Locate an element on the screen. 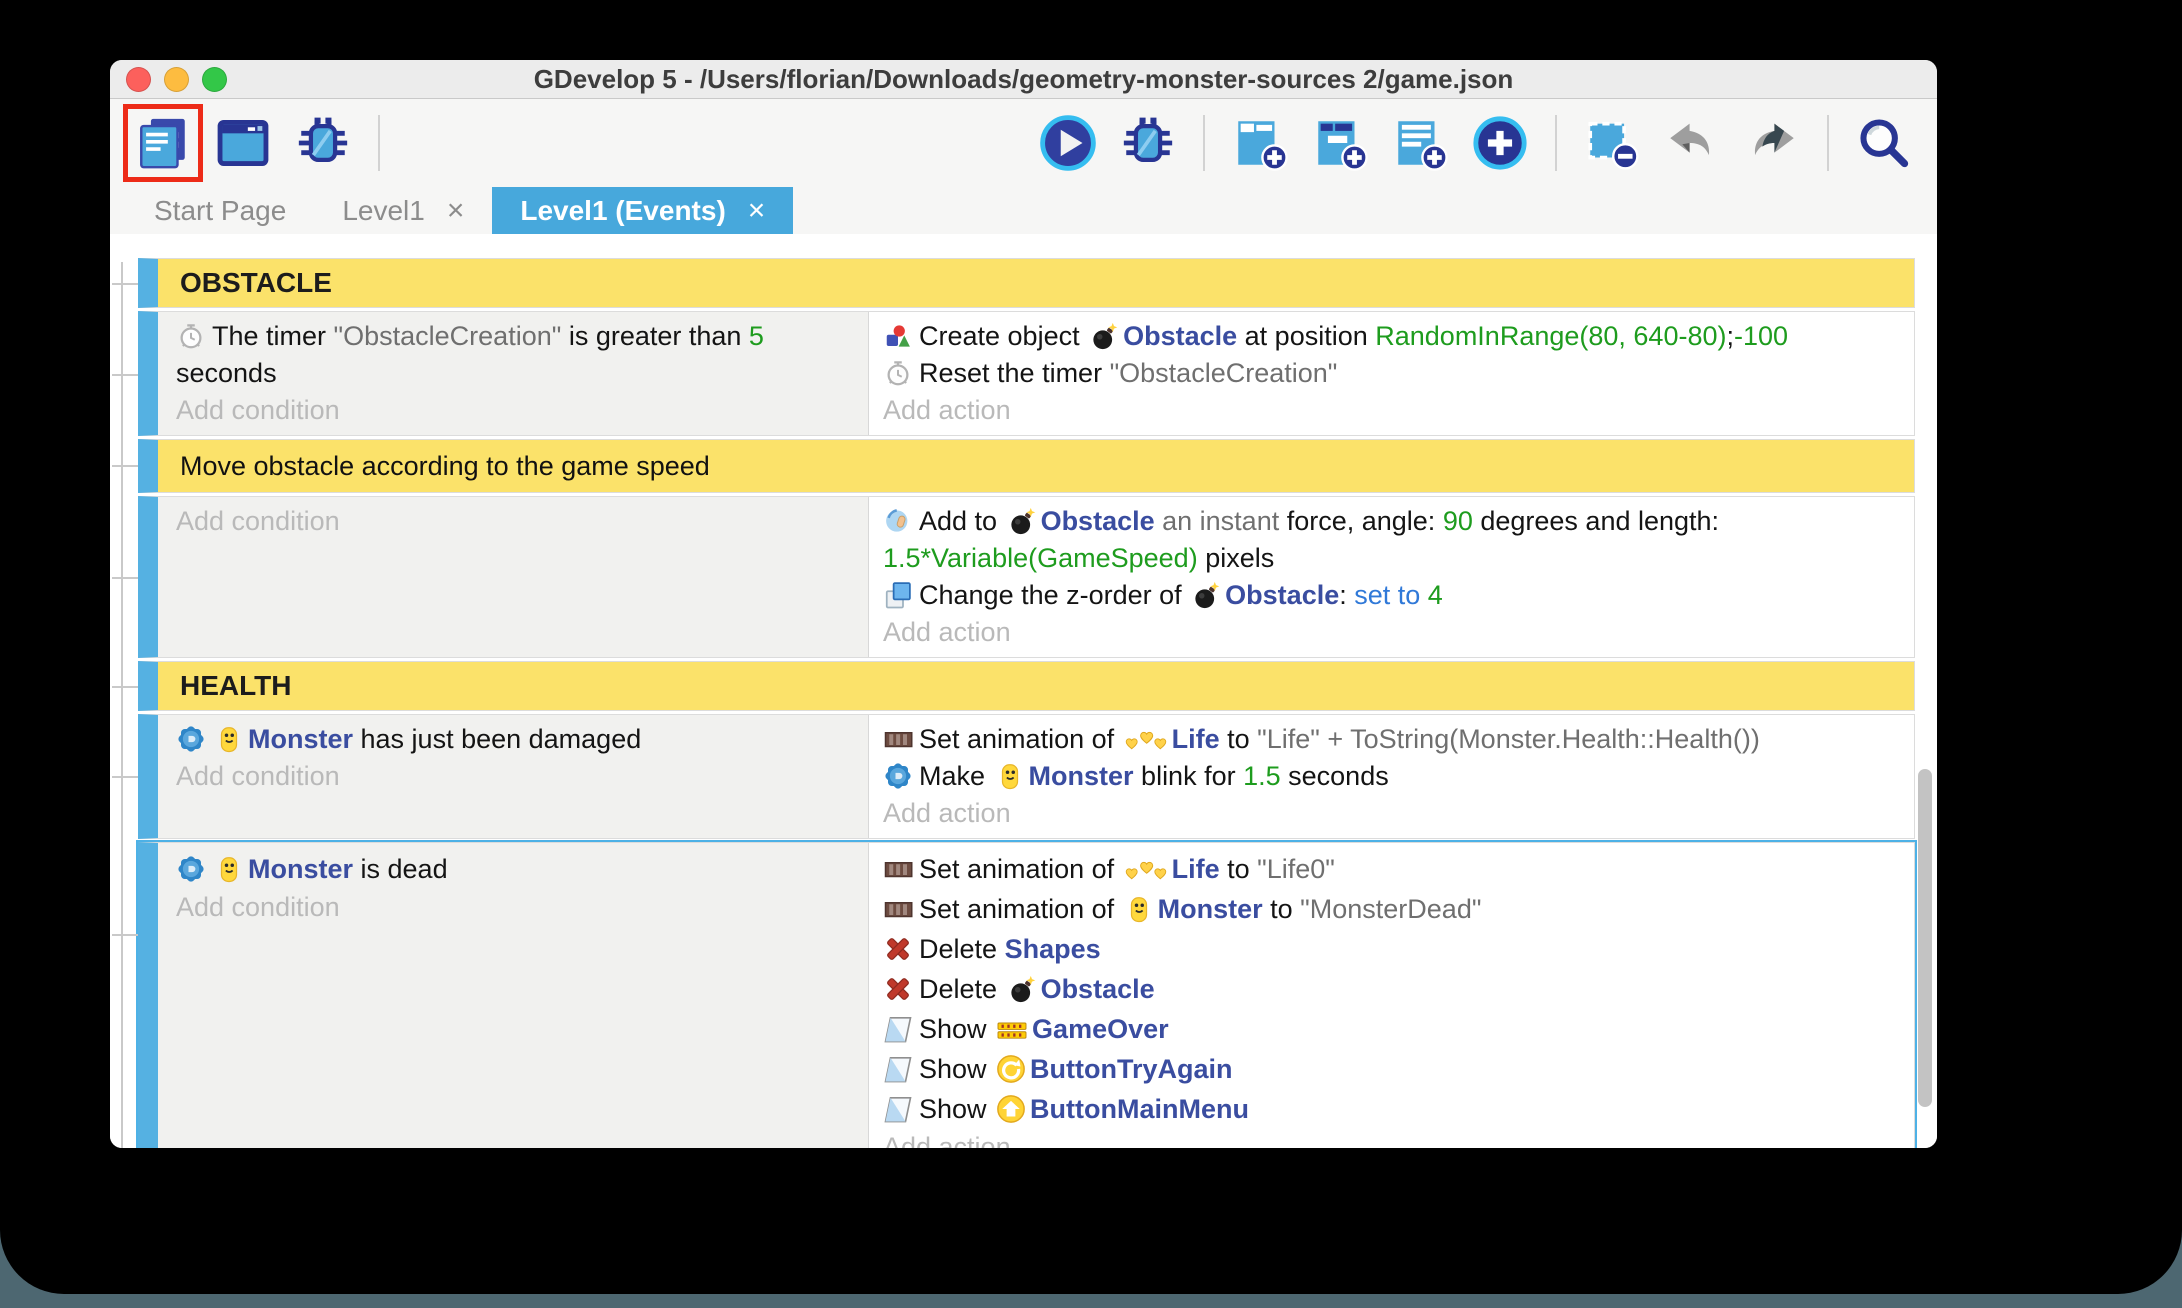 The width and height of the screenshot is (2182, 1308). behavior-gear-icon is located at coordinates (898, 776).